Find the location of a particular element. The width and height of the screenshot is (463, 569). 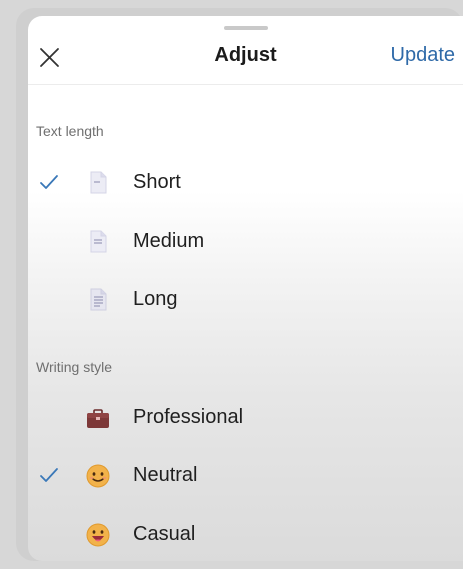

update-button: Update is located at coordinates (423, 55).